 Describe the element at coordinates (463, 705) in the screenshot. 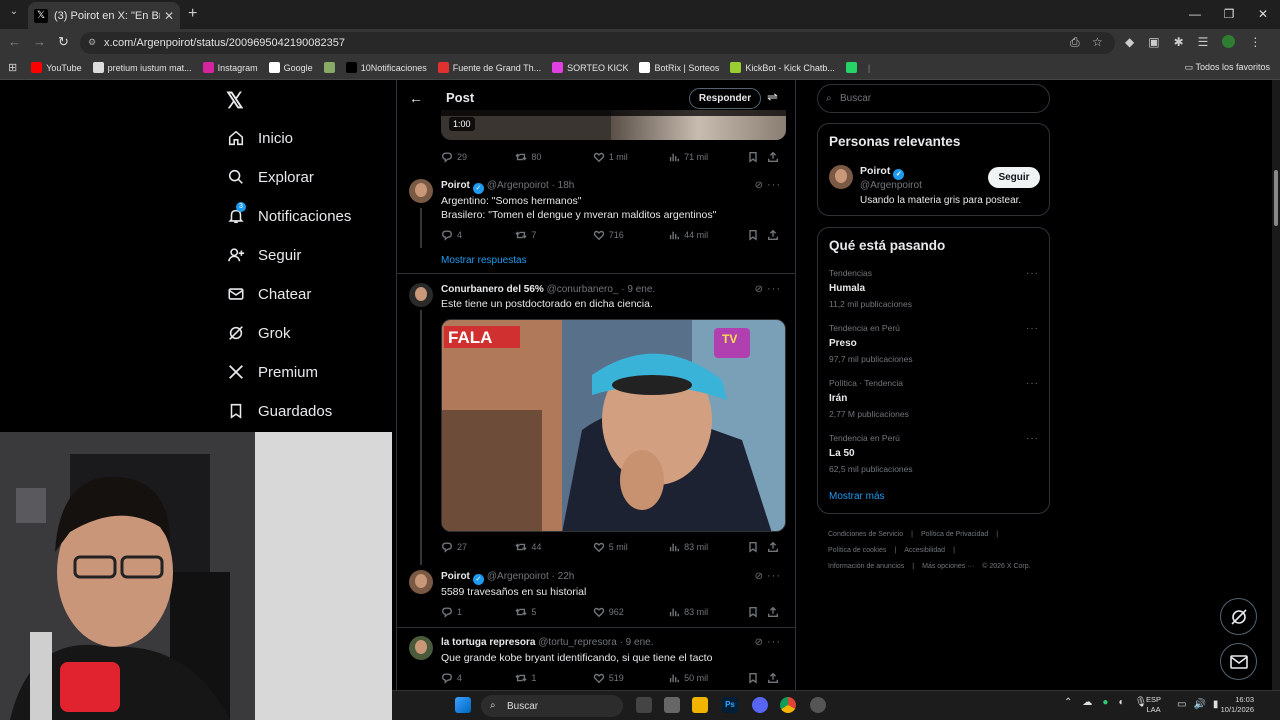

I see `windows-start-icon` at that location.